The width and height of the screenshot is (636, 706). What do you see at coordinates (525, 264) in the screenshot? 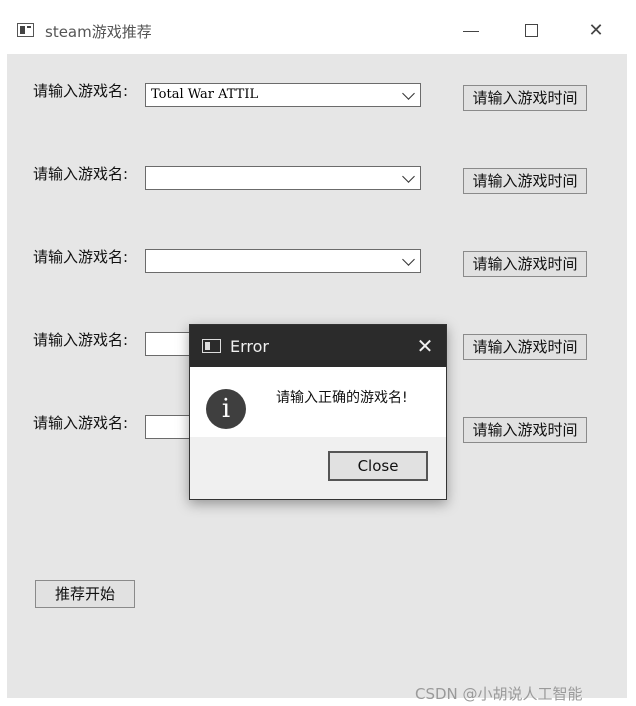
I see `game-time-button-3: 请输入游戏时间` at bounding box center [525, 264].